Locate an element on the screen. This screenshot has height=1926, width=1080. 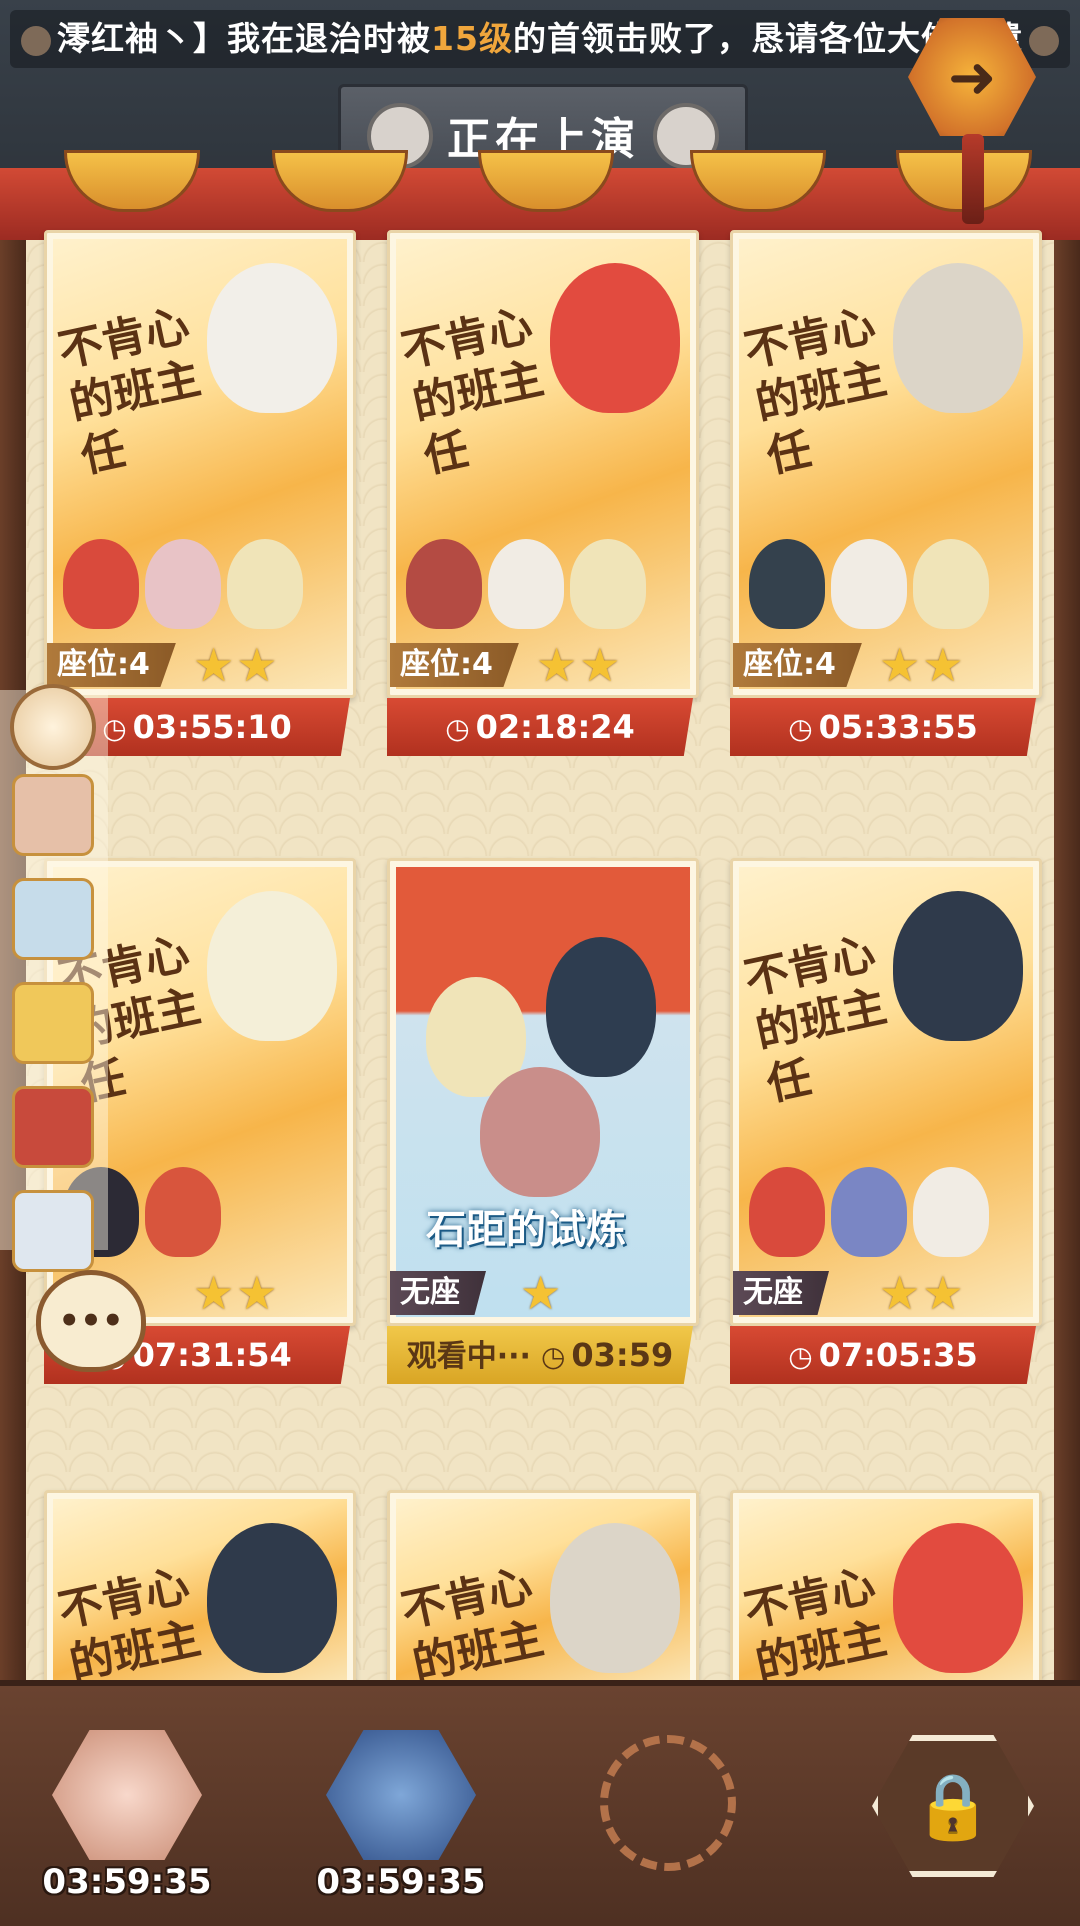
card-art-title: 石距的试炼 is located at coordinates (526, 1230).